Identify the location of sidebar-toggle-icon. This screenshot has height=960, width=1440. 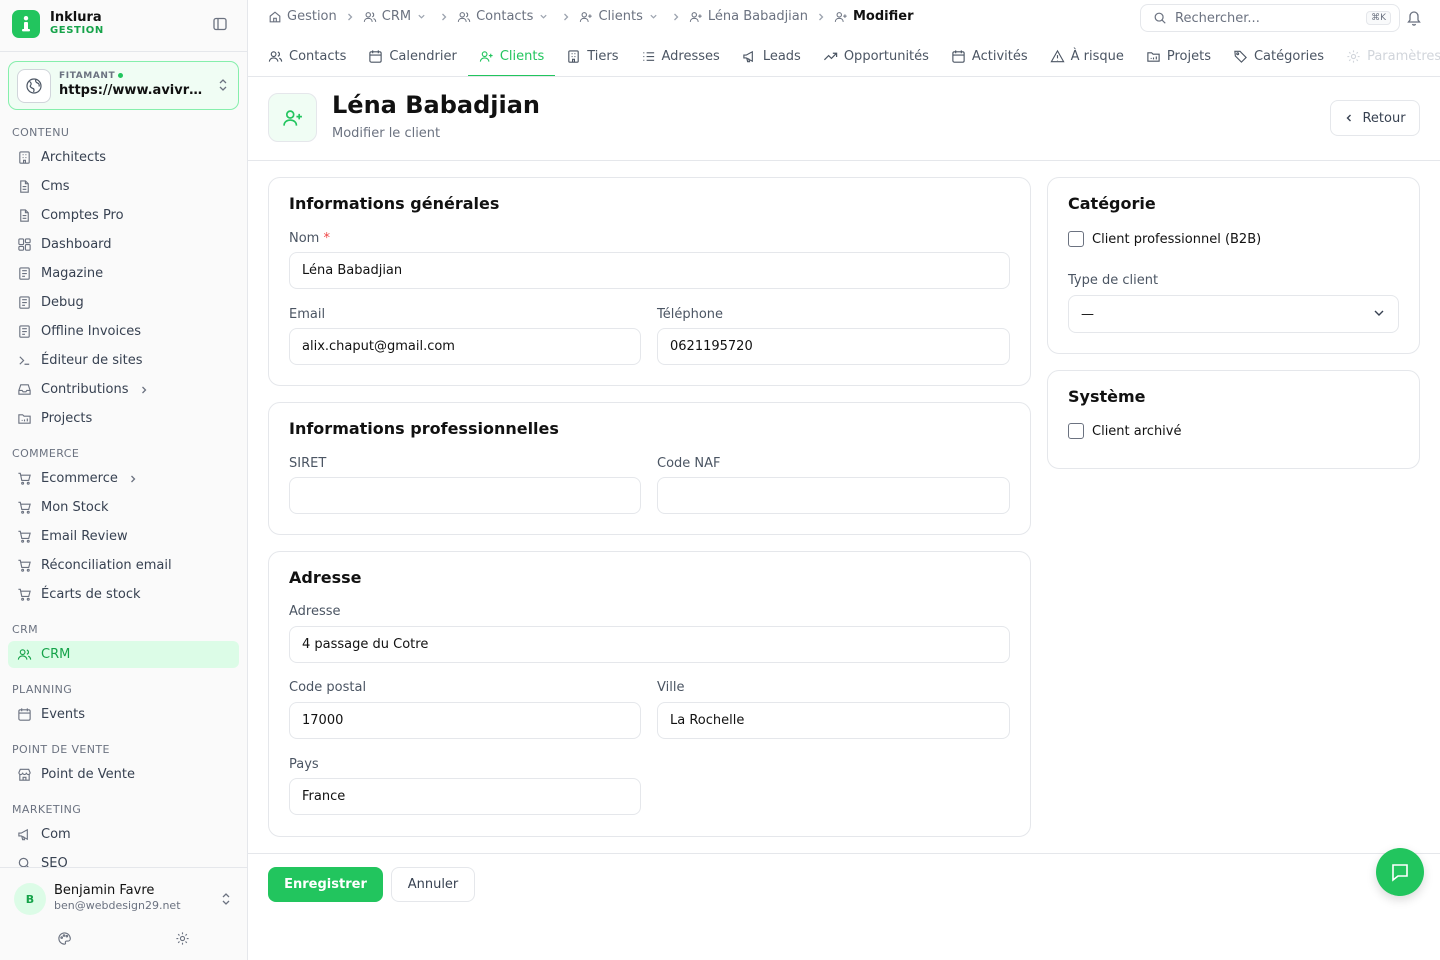
(220, 24).